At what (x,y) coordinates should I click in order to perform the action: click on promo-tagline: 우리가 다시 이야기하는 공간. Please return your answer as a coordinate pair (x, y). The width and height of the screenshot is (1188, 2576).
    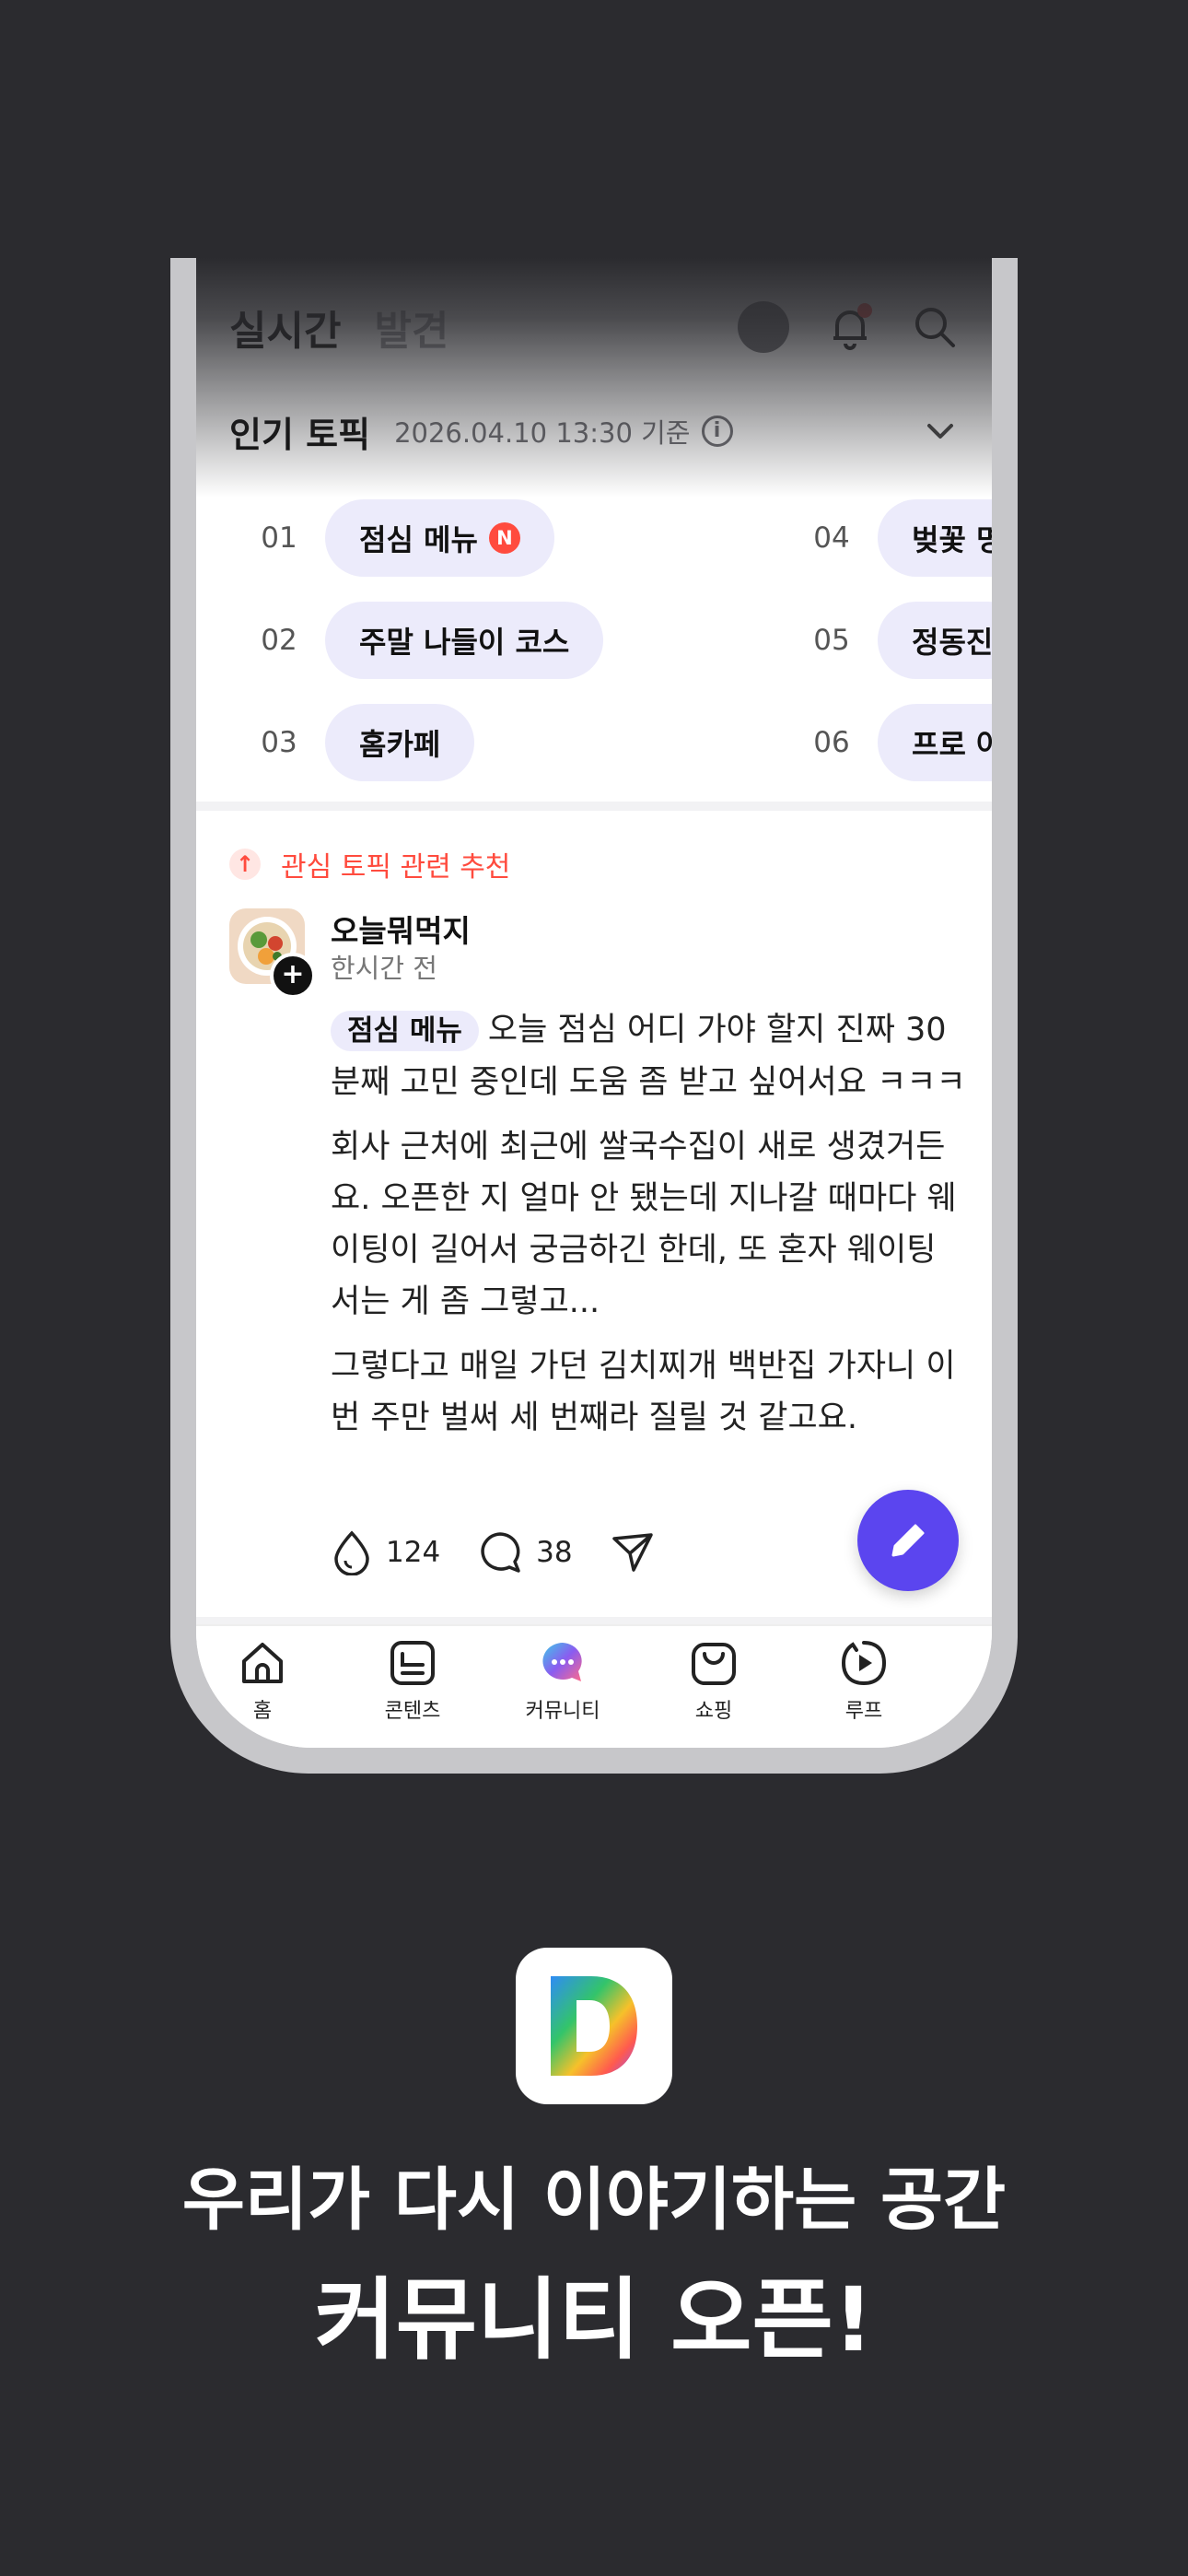
    Looking at the image, I should click on (594, 2200).